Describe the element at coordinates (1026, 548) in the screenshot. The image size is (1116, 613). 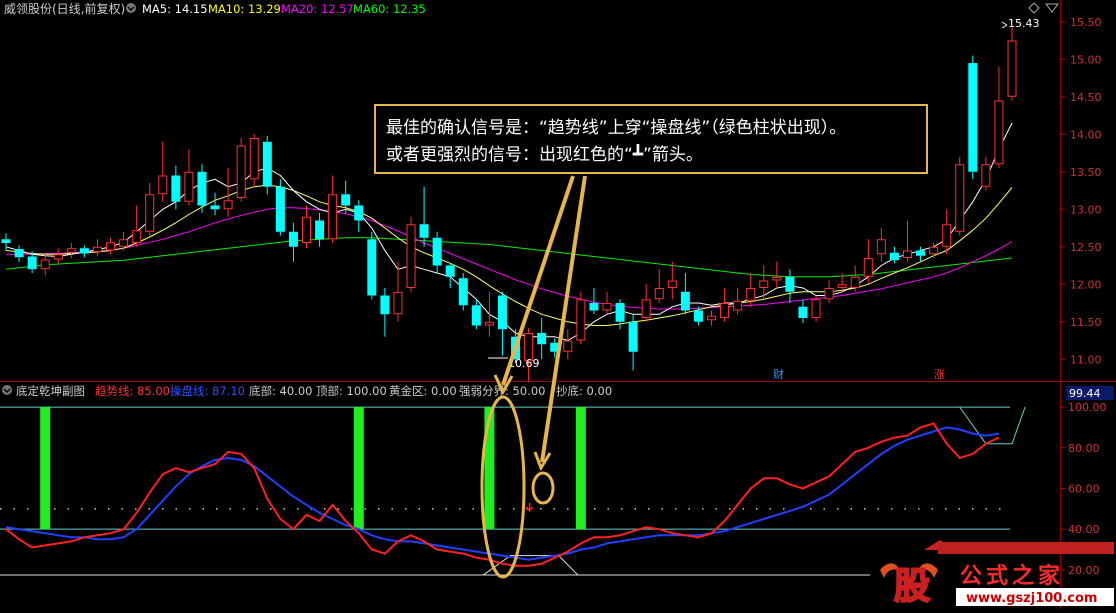
I see `logo-top-stripe` at that location.